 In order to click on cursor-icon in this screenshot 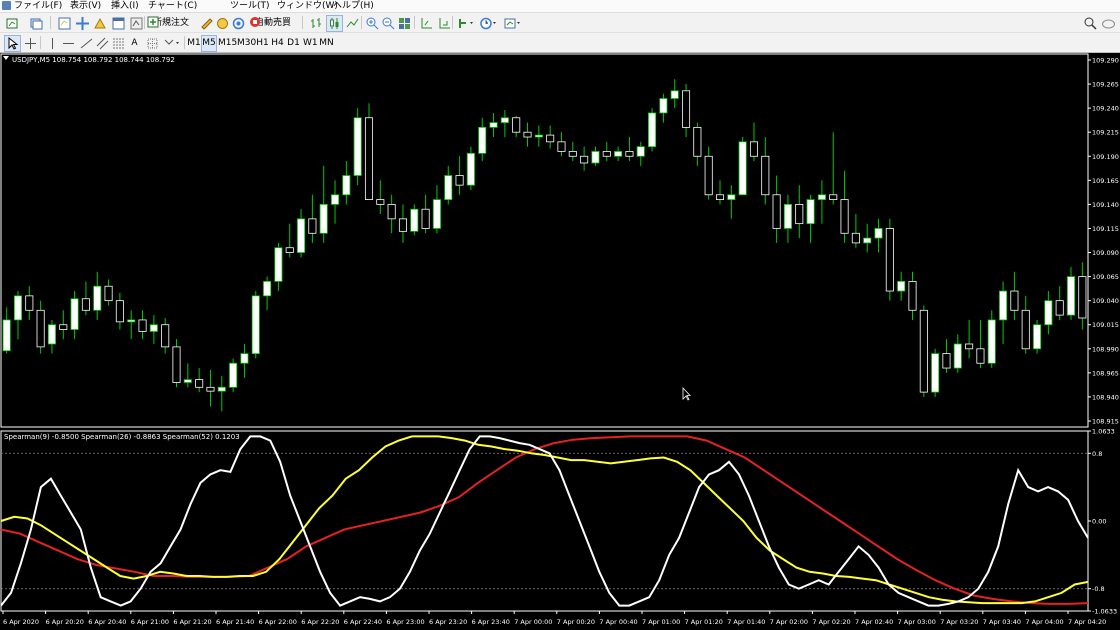, I will do `click(12, 43)`.